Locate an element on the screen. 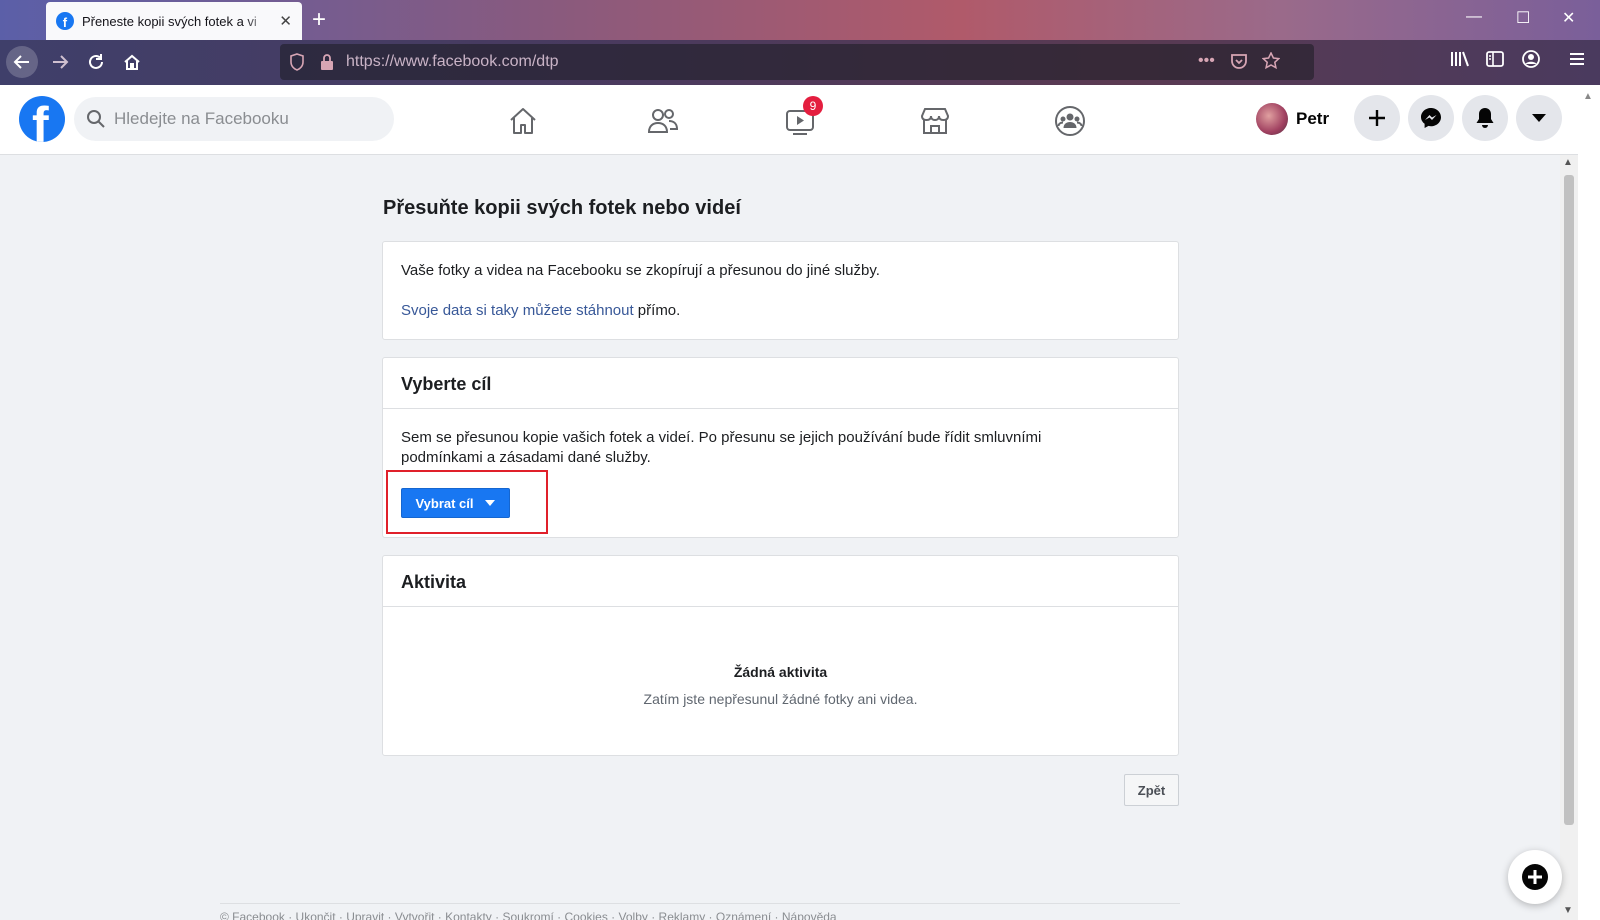  facebook-header: f 9 Petr is located at coordinates (800, 120).